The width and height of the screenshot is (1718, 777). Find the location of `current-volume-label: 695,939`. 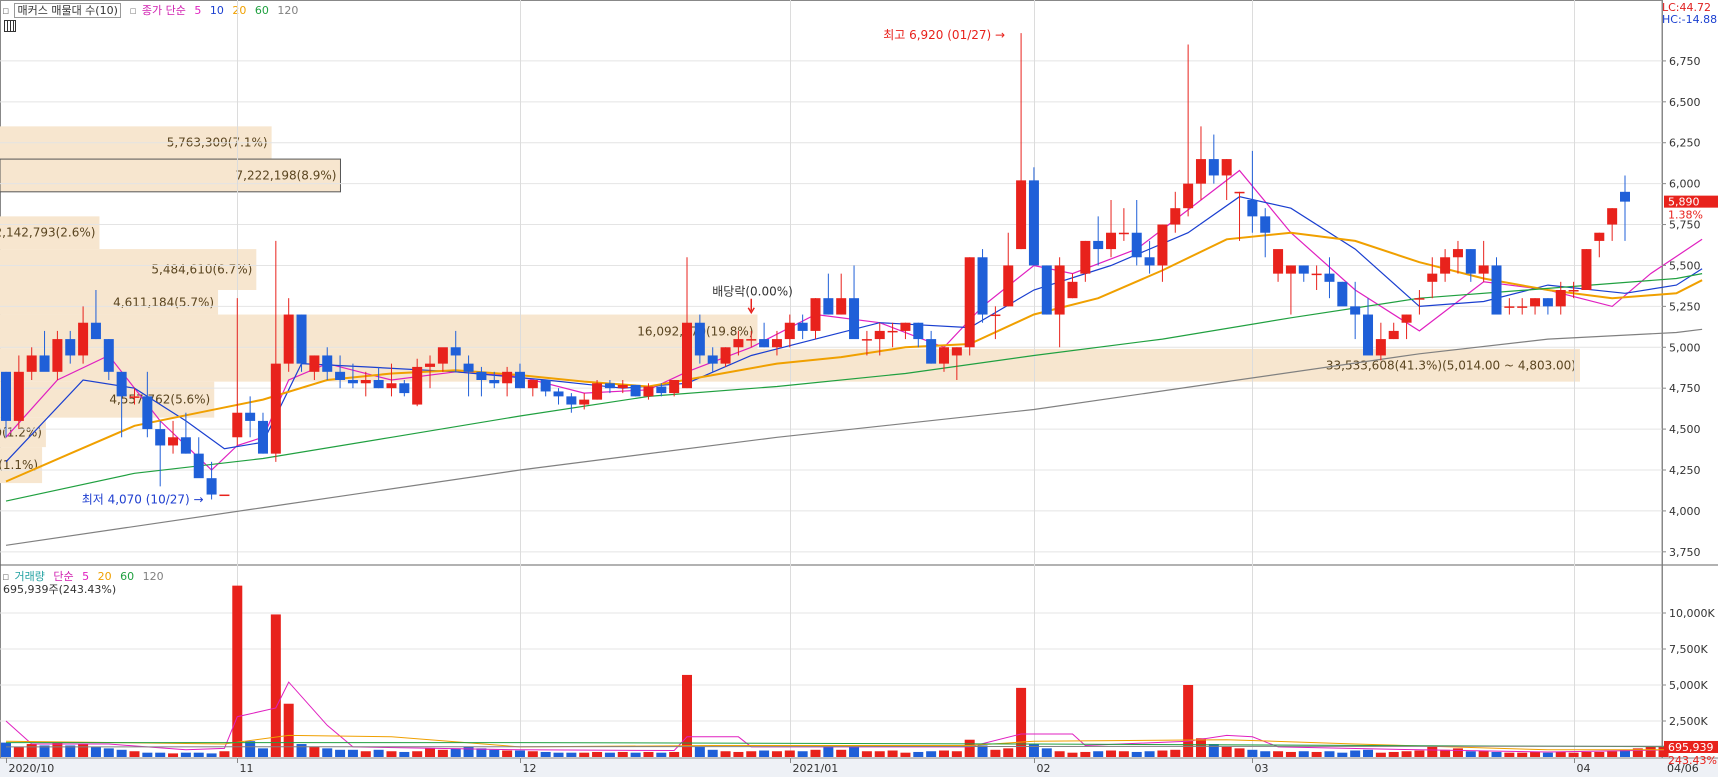

current-volume-label: 695,939 is located at coordinates (1691, 747).